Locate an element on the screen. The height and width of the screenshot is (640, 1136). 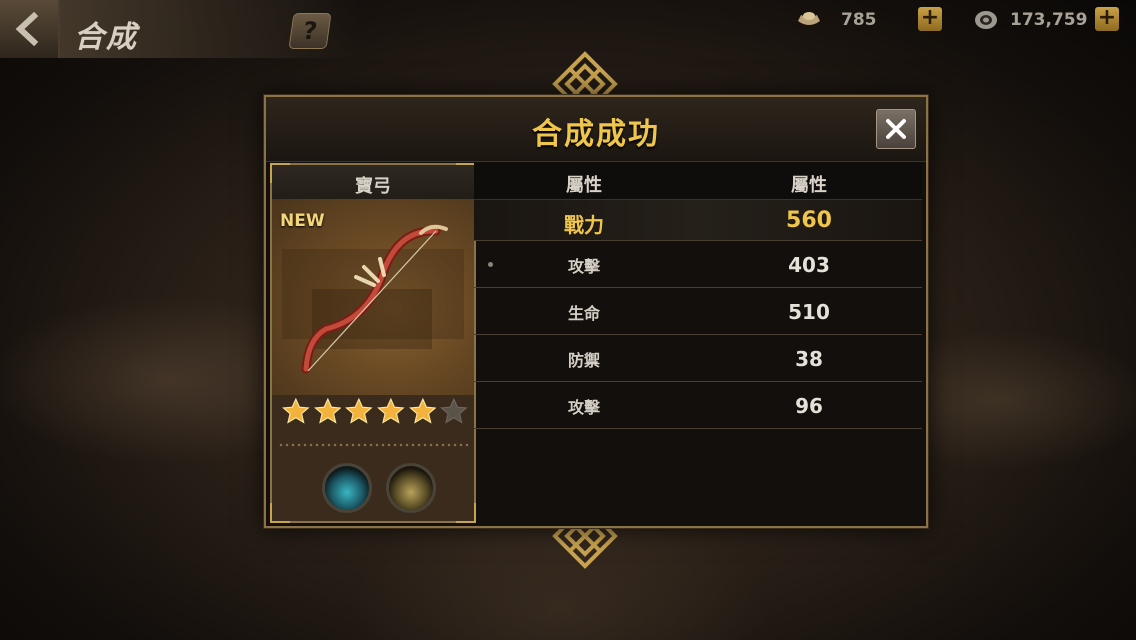
new-tag: NEW is located at coordinates (302, 221).